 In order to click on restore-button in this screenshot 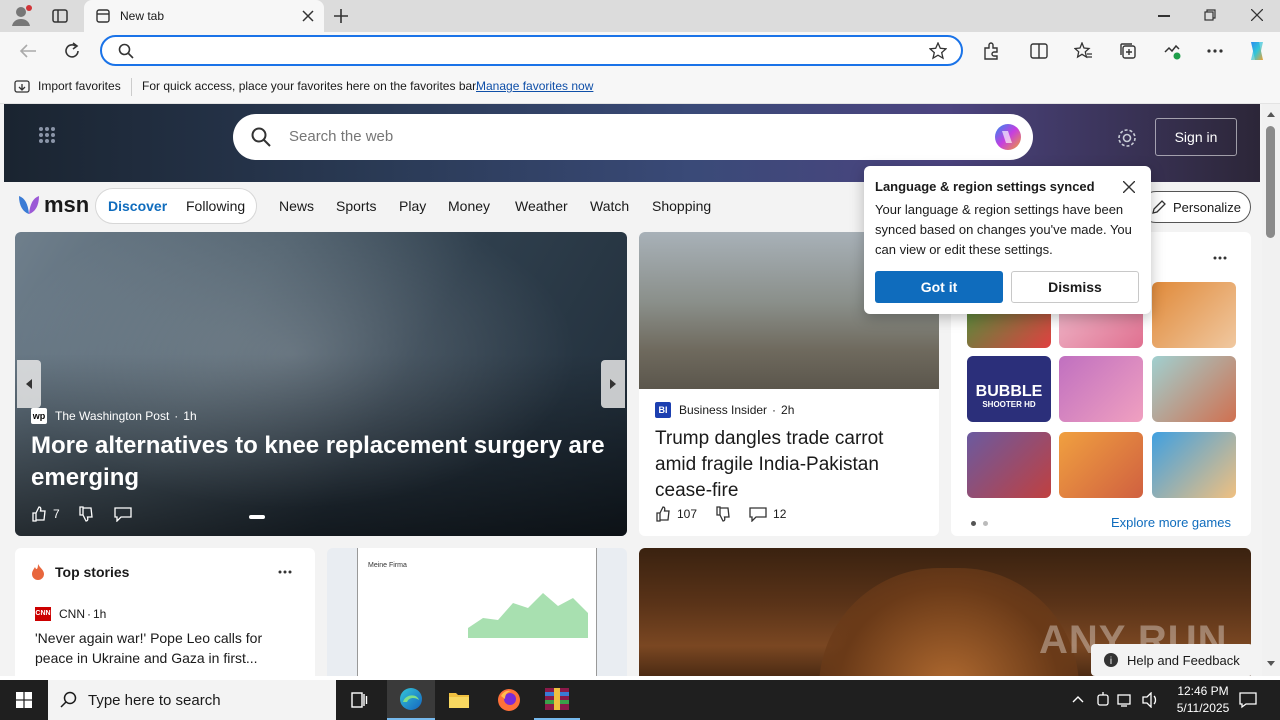, I will do `click(1210, 15)`.